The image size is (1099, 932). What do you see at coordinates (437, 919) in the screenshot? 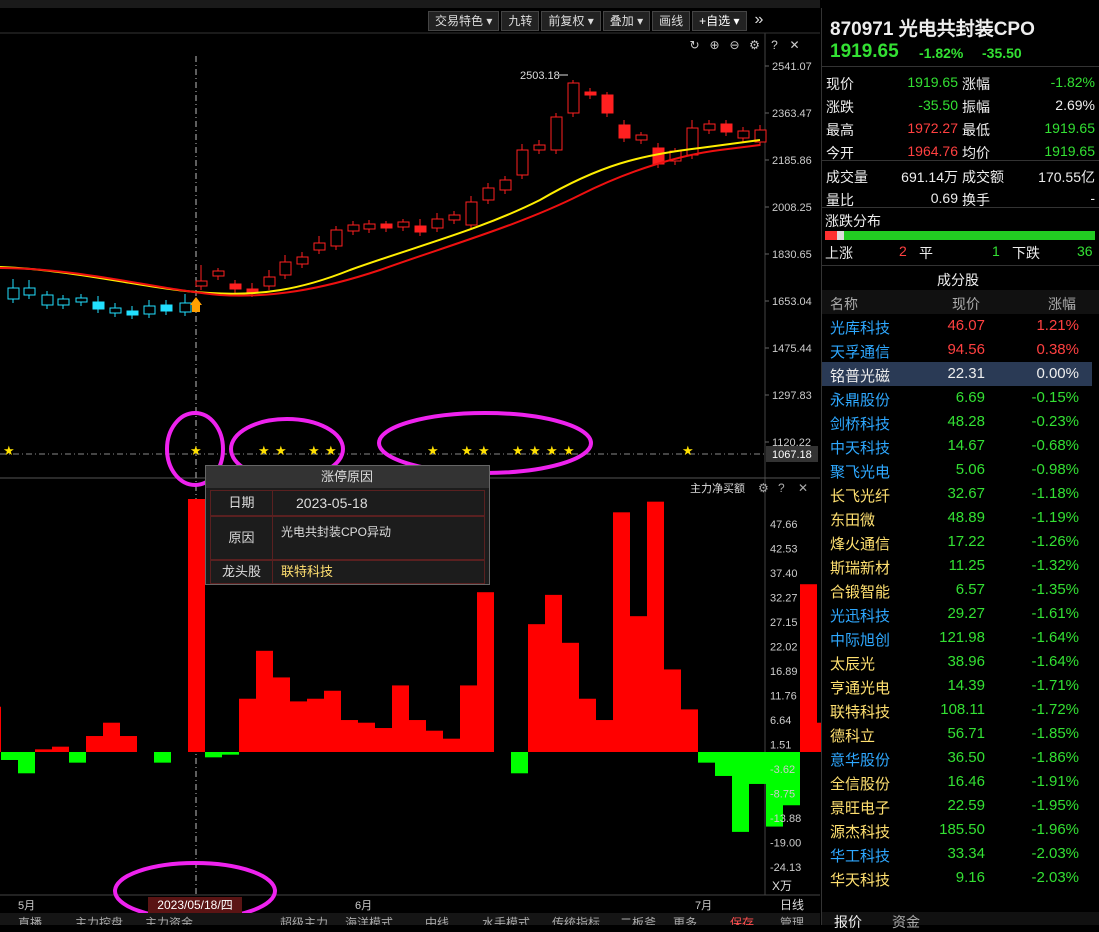
I see `tab-midline: 中线` at bounding box center [437, 919].